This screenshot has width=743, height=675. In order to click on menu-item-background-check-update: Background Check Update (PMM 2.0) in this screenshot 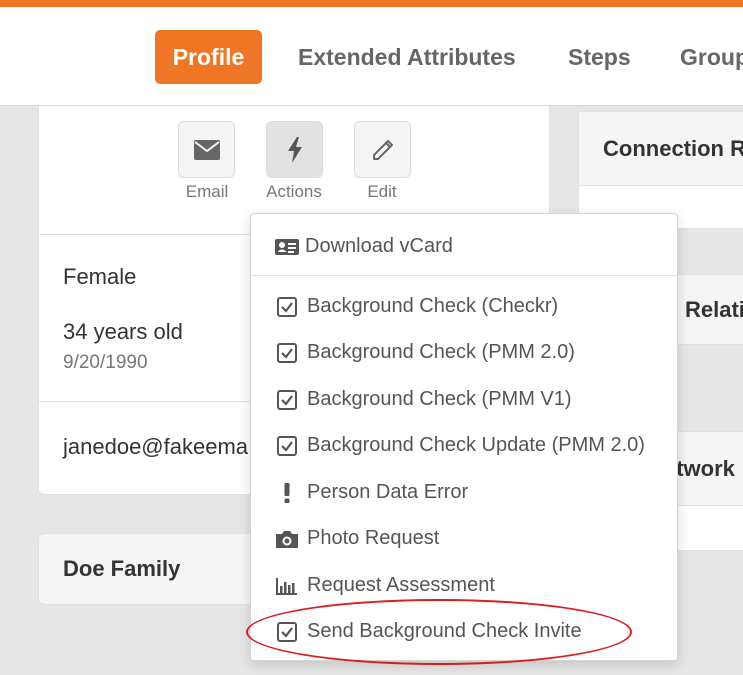, I will do `click(464, 445)`.